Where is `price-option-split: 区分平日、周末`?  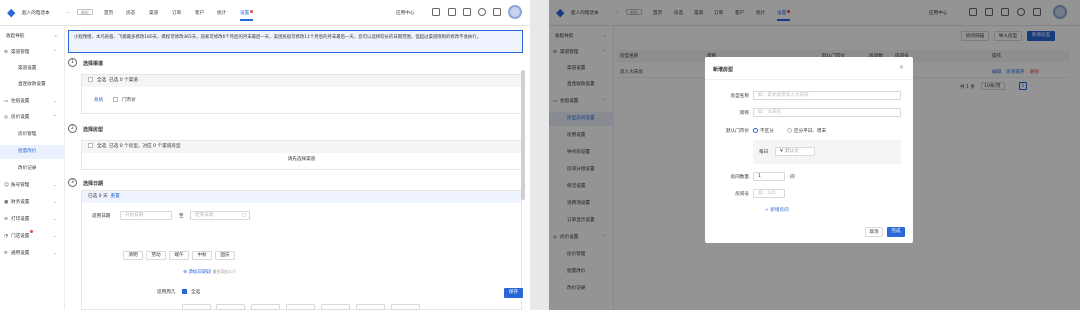
price-option-split: 区分平日、周末 is located at coordinates (806, 131).